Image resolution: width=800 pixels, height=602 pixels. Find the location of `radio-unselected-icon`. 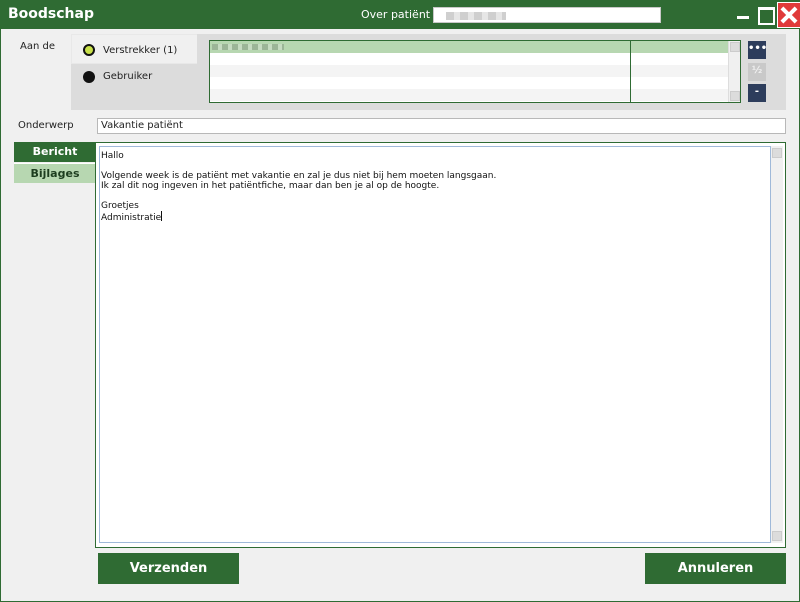

radio-unselected-icon is located at coordinates (89, 77).